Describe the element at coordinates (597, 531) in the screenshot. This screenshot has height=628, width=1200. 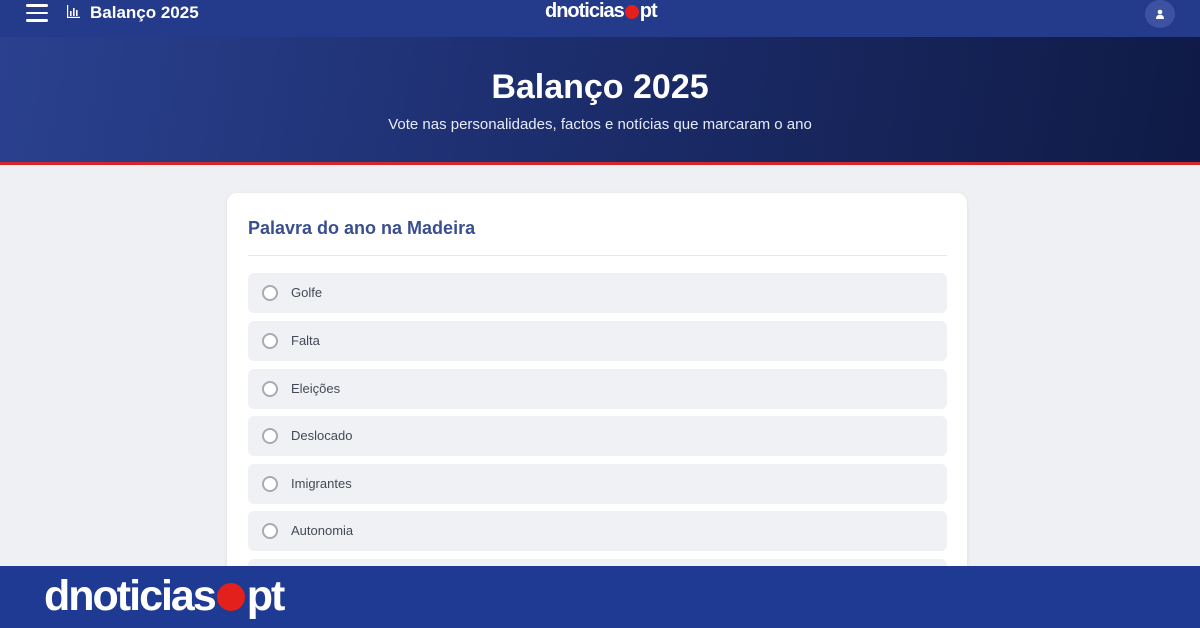
I see `poll-option: Autonomia` at that location.